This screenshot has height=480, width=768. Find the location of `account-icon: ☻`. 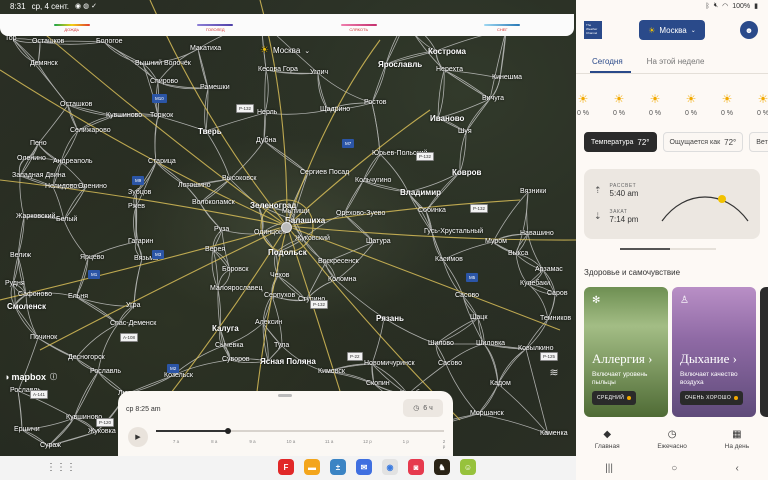

account-icon: ☻ is located at coordinates (749, 30).